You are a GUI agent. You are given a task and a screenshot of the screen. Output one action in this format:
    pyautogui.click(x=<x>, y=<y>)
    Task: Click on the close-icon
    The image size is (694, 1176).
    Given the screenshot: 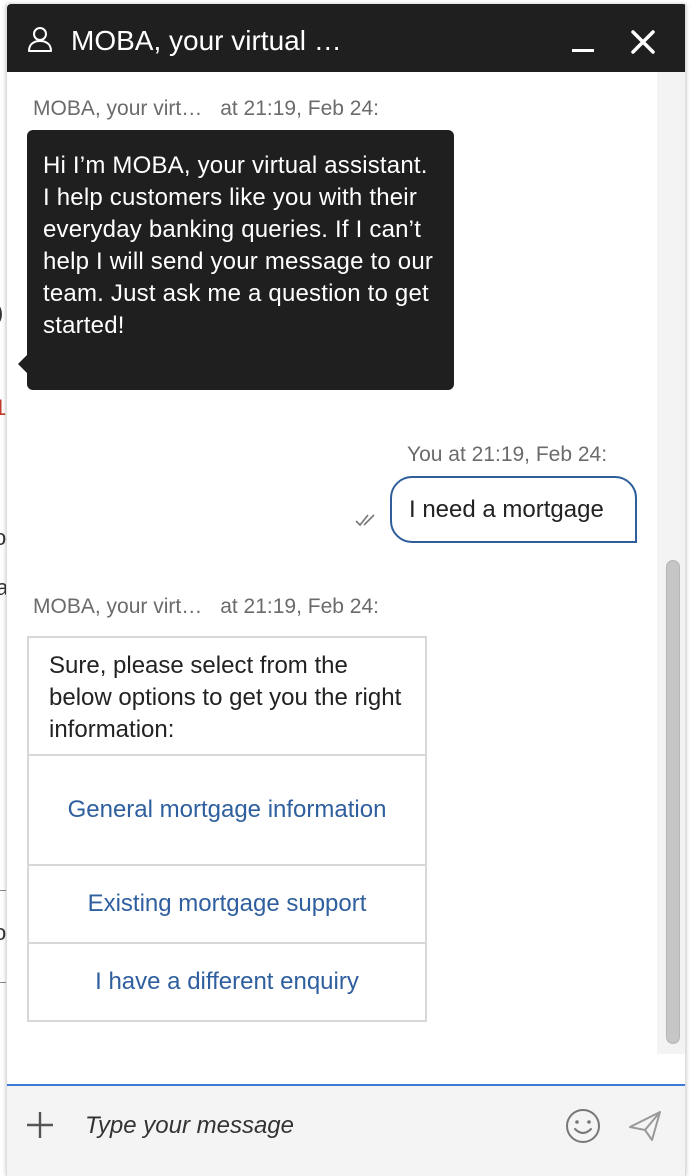 What is the action you would take?
    pyautogui.click(x=643, y=42)
    